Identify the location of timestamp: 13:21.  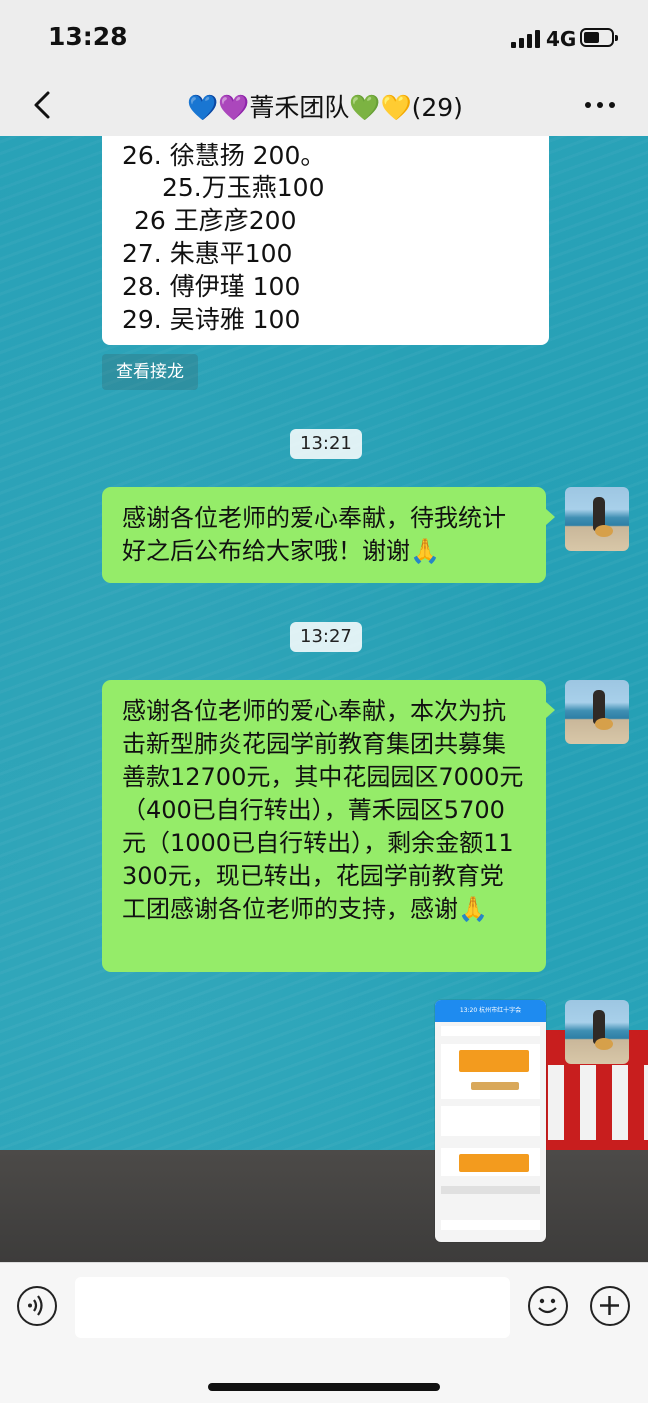
(326, 444).